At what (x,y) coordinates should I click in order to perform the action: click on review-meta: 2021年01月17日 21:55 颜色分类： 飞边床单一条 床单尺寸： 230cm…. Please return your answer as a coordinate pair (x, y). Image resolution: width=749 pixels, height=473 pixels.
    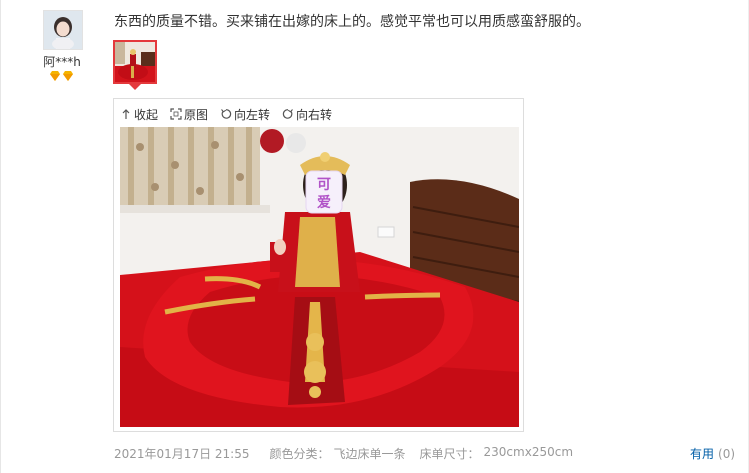
    Looking at the image, I should click on (343, 453).